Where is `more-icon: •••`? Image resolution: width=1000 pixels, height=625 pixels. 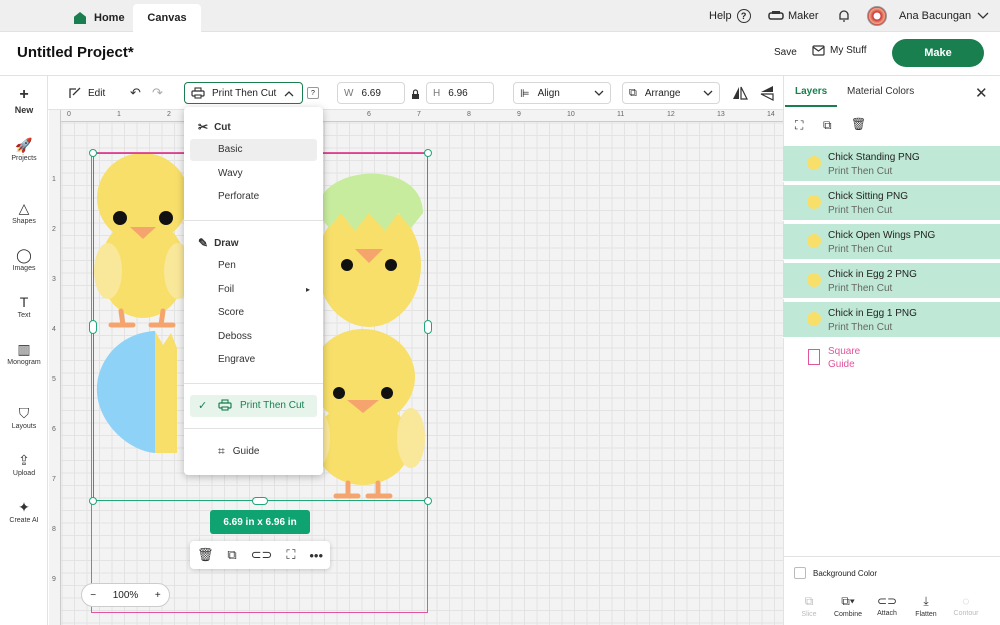
more-icon: ••• is located at coordinates (316, 555).